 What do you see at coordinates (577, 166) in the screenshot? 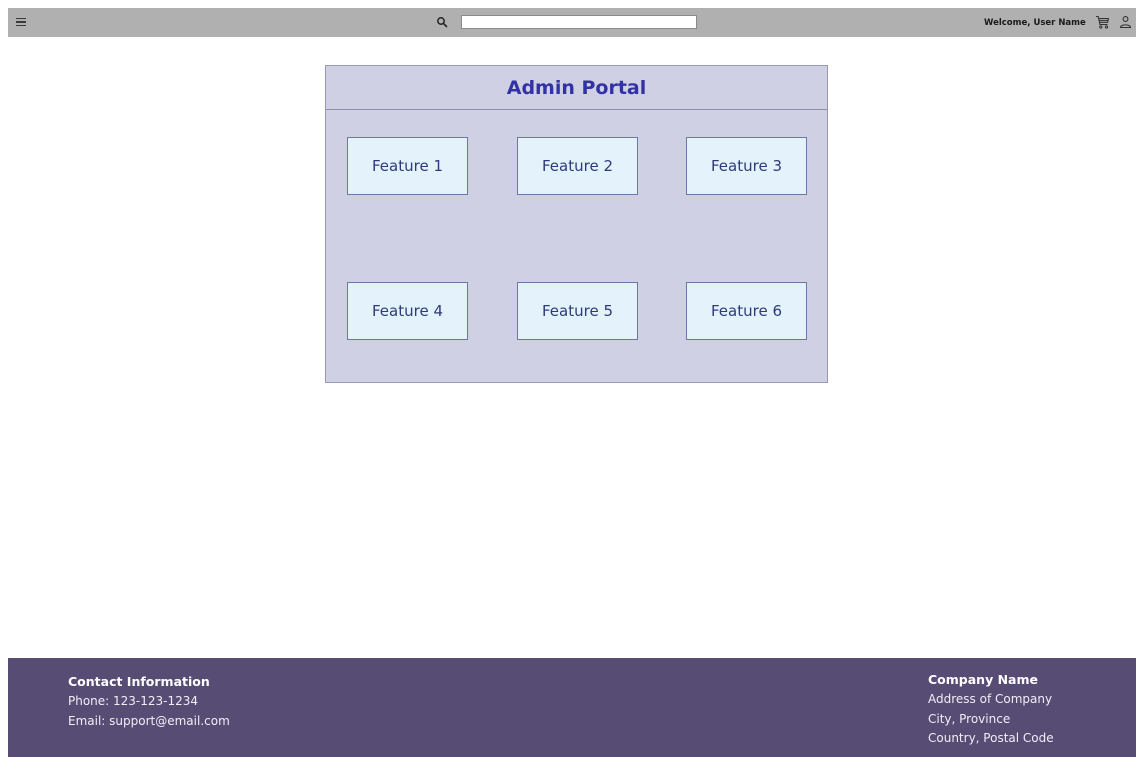
I see `feature-2-button: Feature 2` at bounding box center [577, 166].